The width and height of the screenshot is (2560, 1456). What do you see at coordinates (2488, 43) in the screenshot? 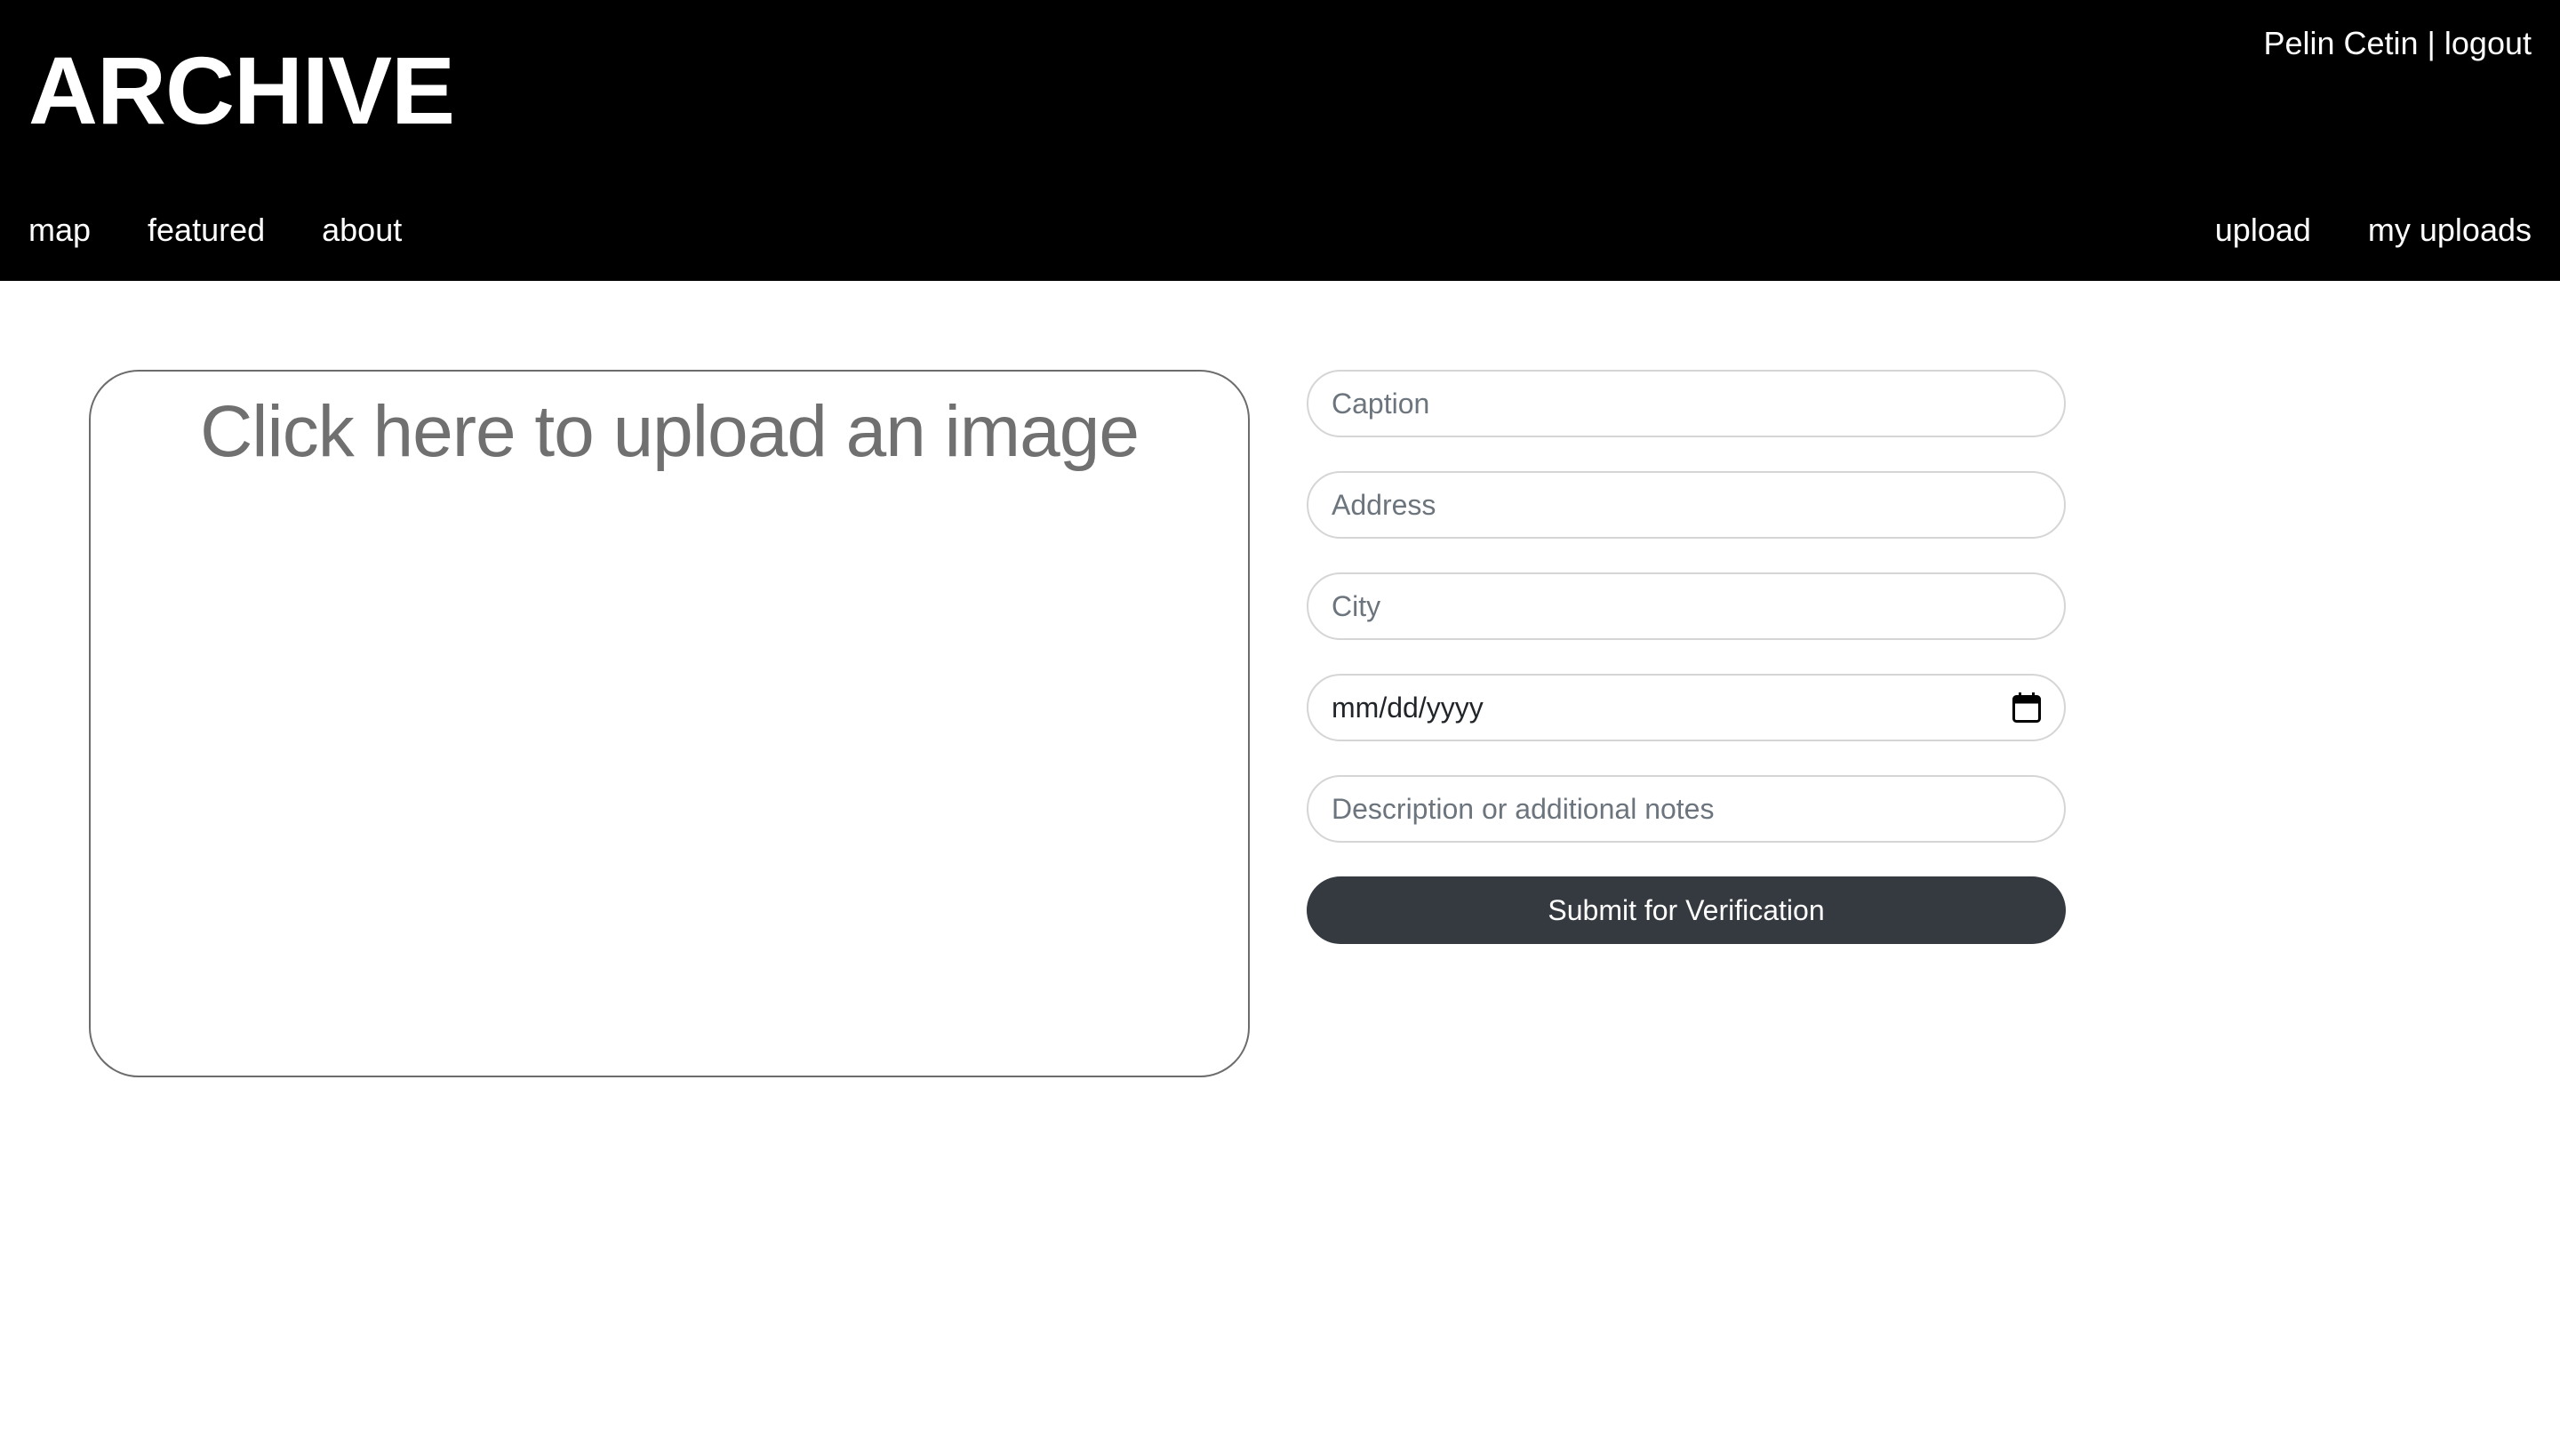
I see `logout-link: logout` at bounding box center [2488, 43].